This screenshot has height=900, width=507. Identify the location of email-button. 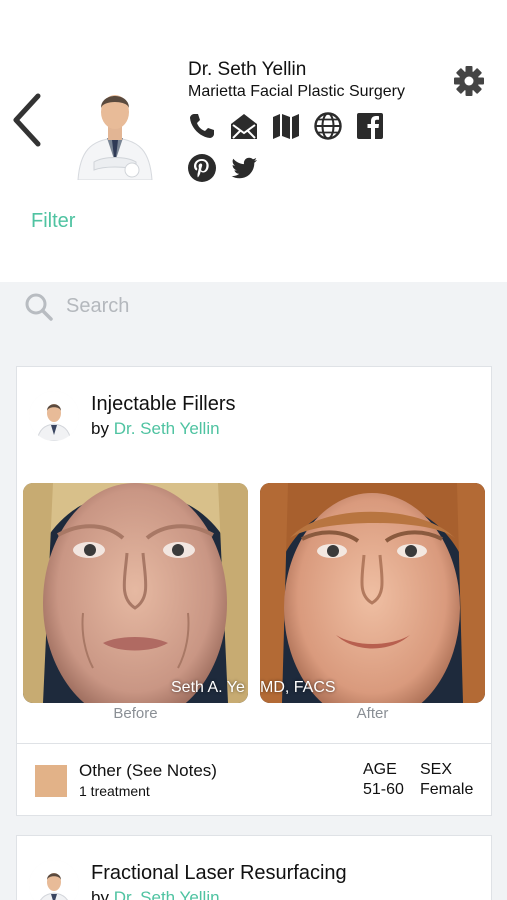
(244, 126).